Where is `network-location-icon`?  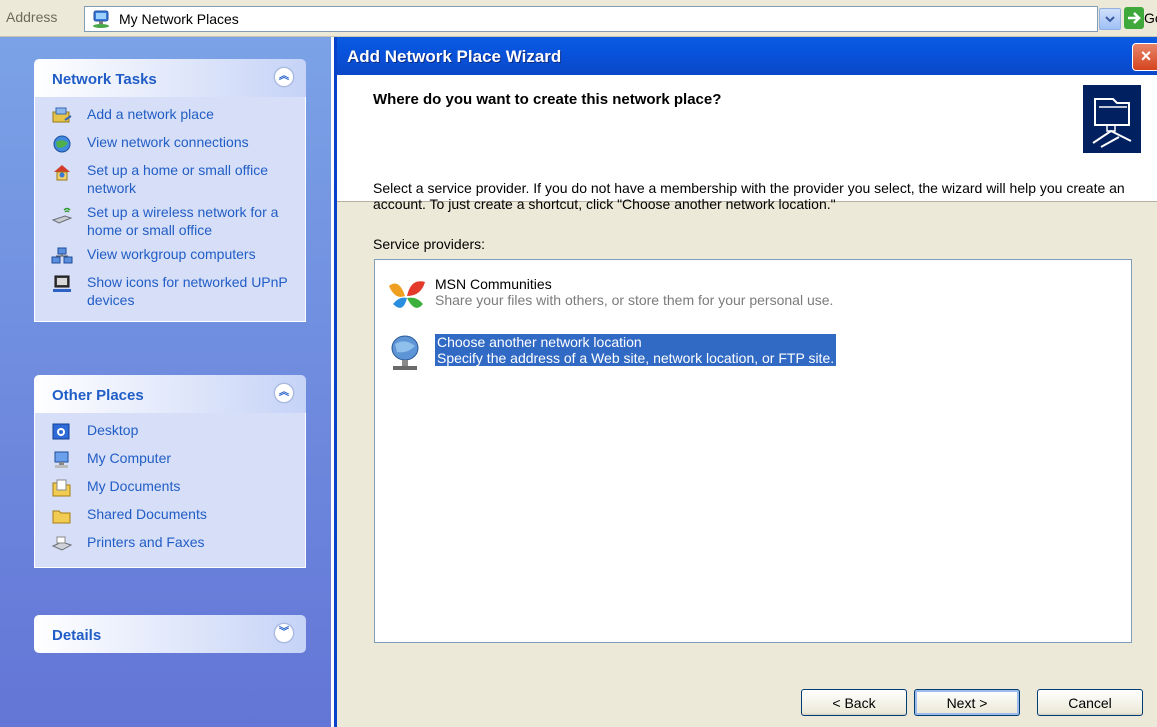
network-location-icon is located at coordinates (407, 354).